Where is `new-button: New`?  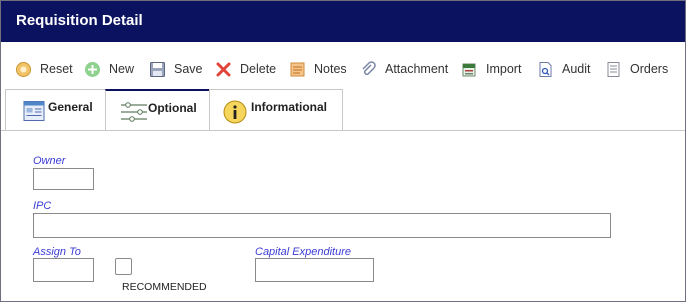
new-button: New is located at coordinates (109, 69).